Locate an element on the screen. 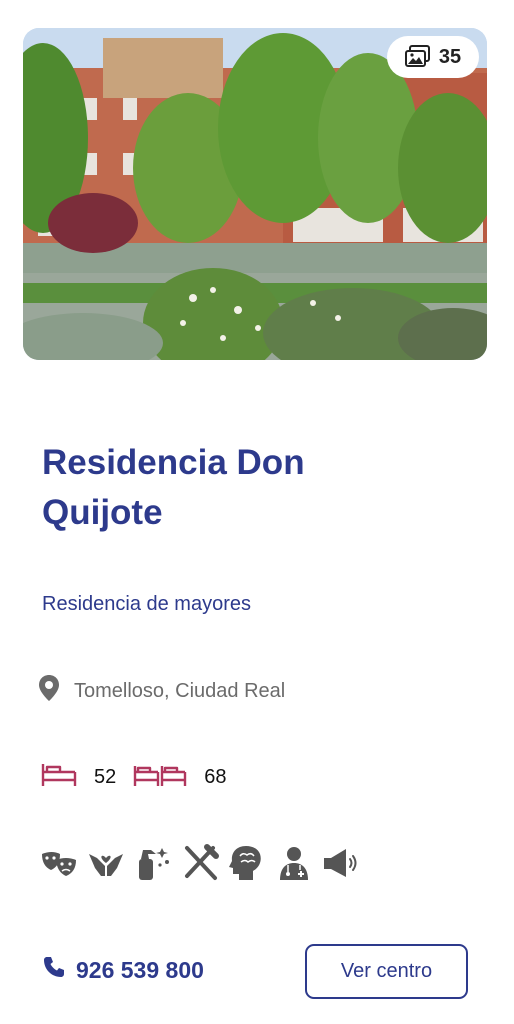 The height and width of the screenshot is (1024, 514). gallery-icon is located at coordinates (417, 57).